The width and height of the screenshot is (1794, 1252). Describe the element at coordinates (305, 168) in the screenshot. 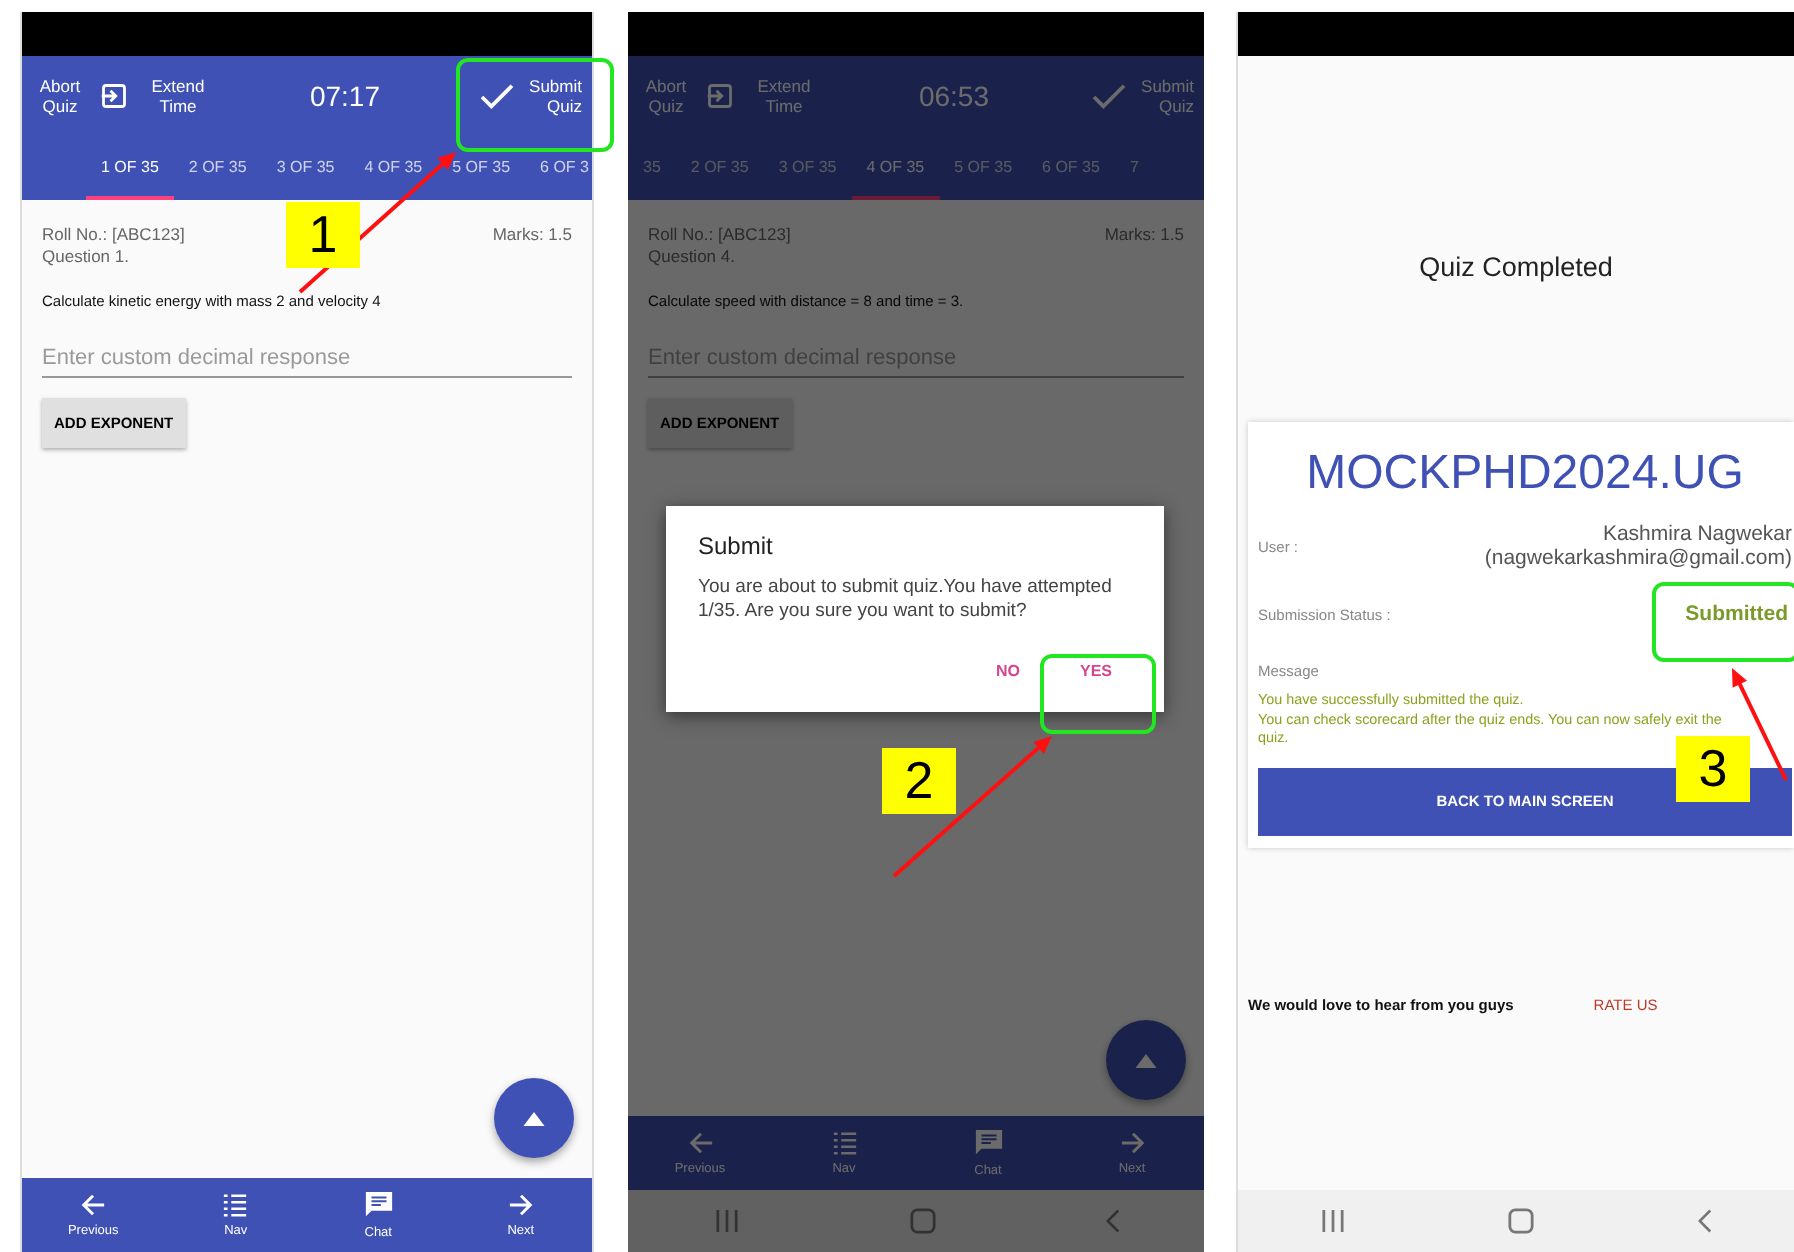

I see `question-tab: 3 OF 35` at that location.